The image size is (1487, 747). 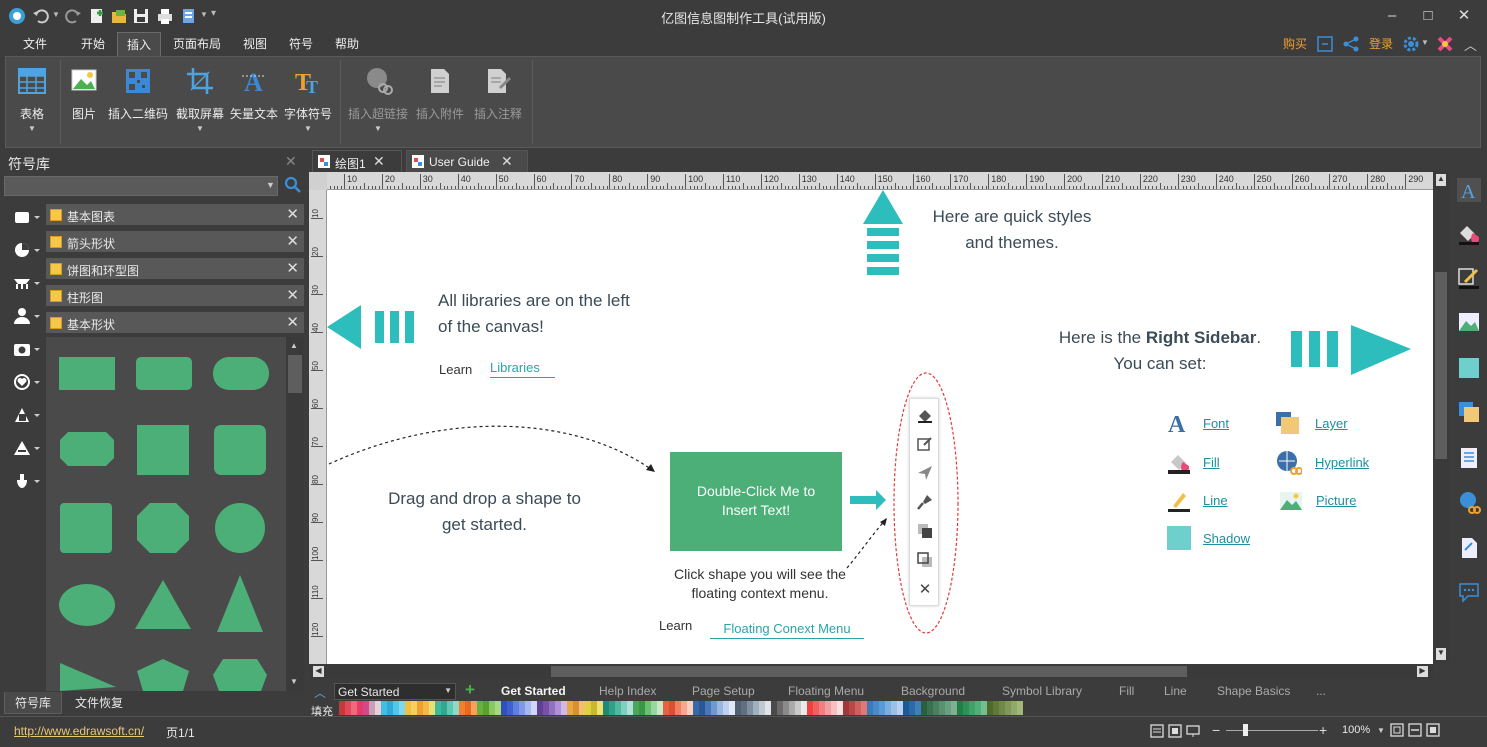 I want to click on insert-note-button: 插入注释, so click(x=498, y=102).